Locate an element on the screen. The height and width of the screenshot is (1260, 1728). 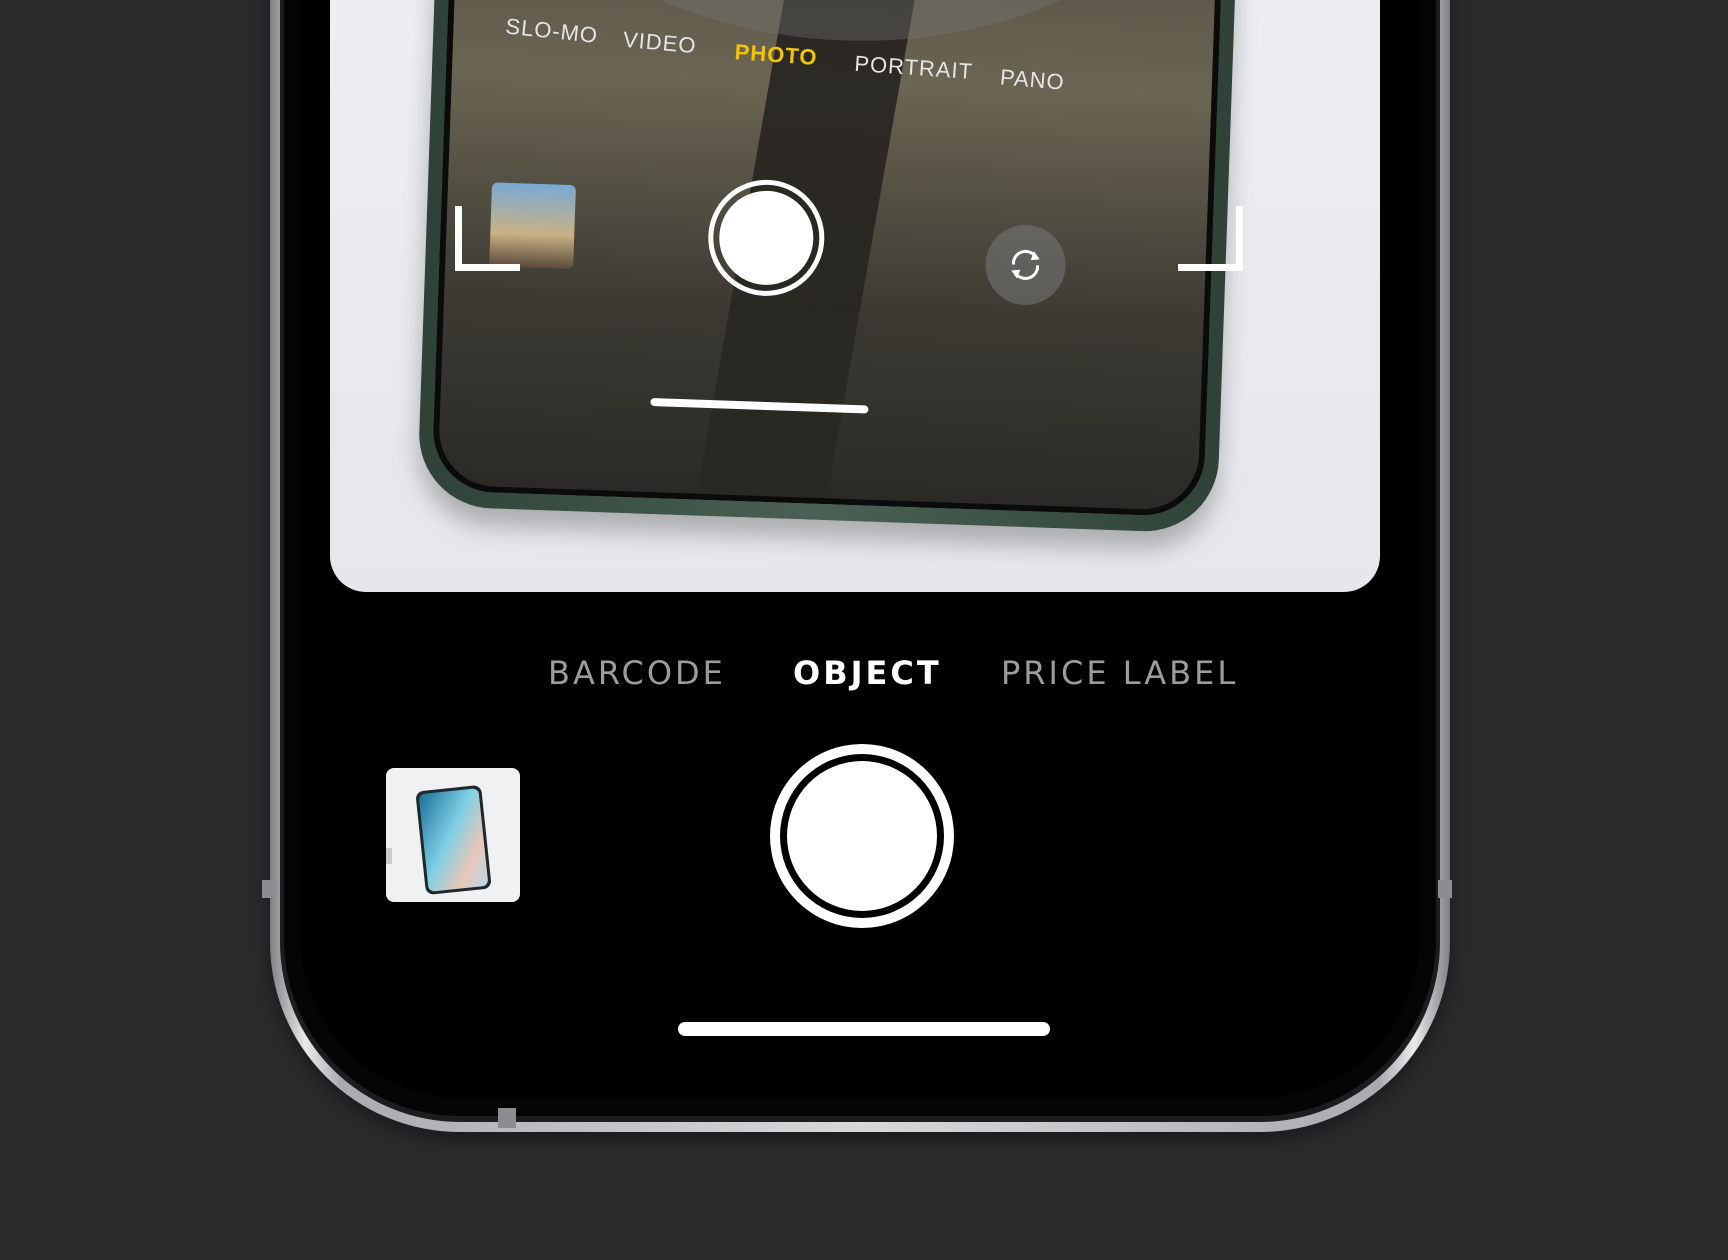
last-photo-thumbnail is located at coordinates (453, 835).